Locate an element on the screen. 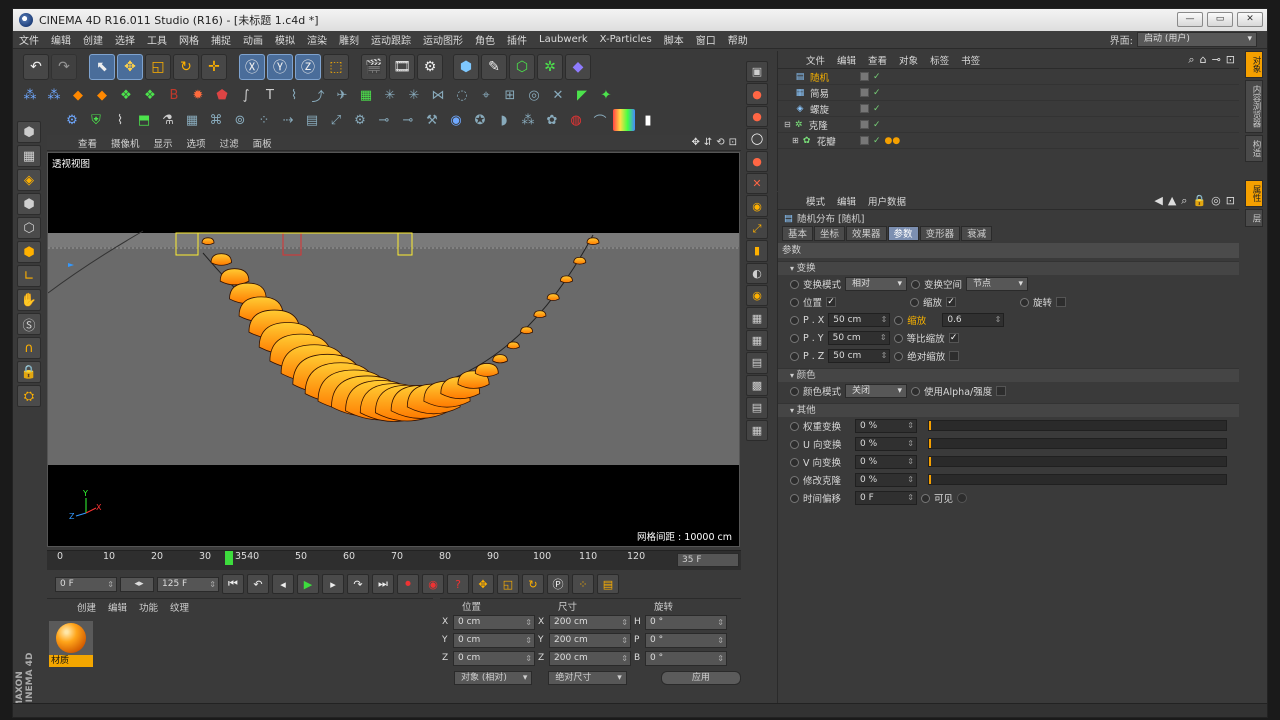 The height and width of the screenshot is (720, 1280). obj-menu-tags: 标签 is located at coordinates (939, 60).